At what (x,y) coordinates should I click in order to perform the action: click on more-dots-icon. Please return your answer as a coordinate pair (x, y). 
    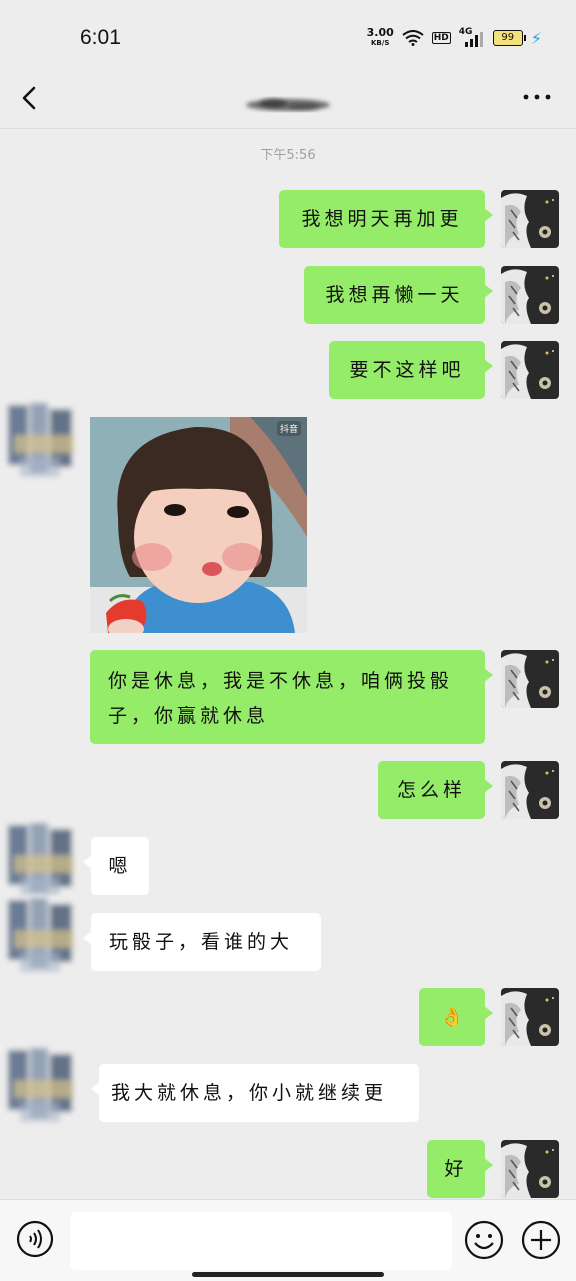
    Looking at the image, I should click on (537, 97).